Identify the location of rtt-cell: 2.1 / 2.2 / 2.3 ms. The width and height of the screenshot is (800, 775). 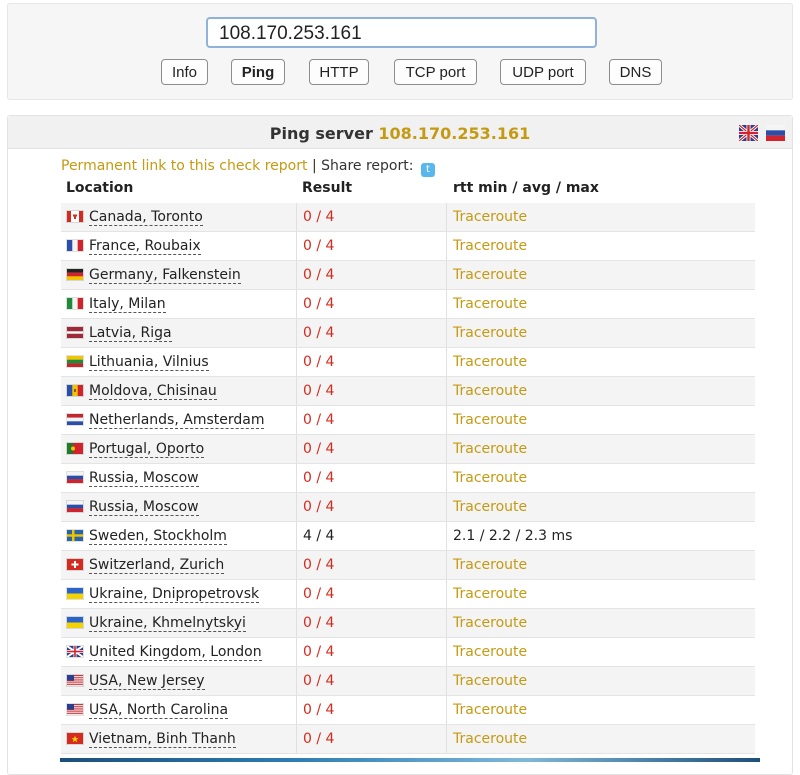
(601, 536).